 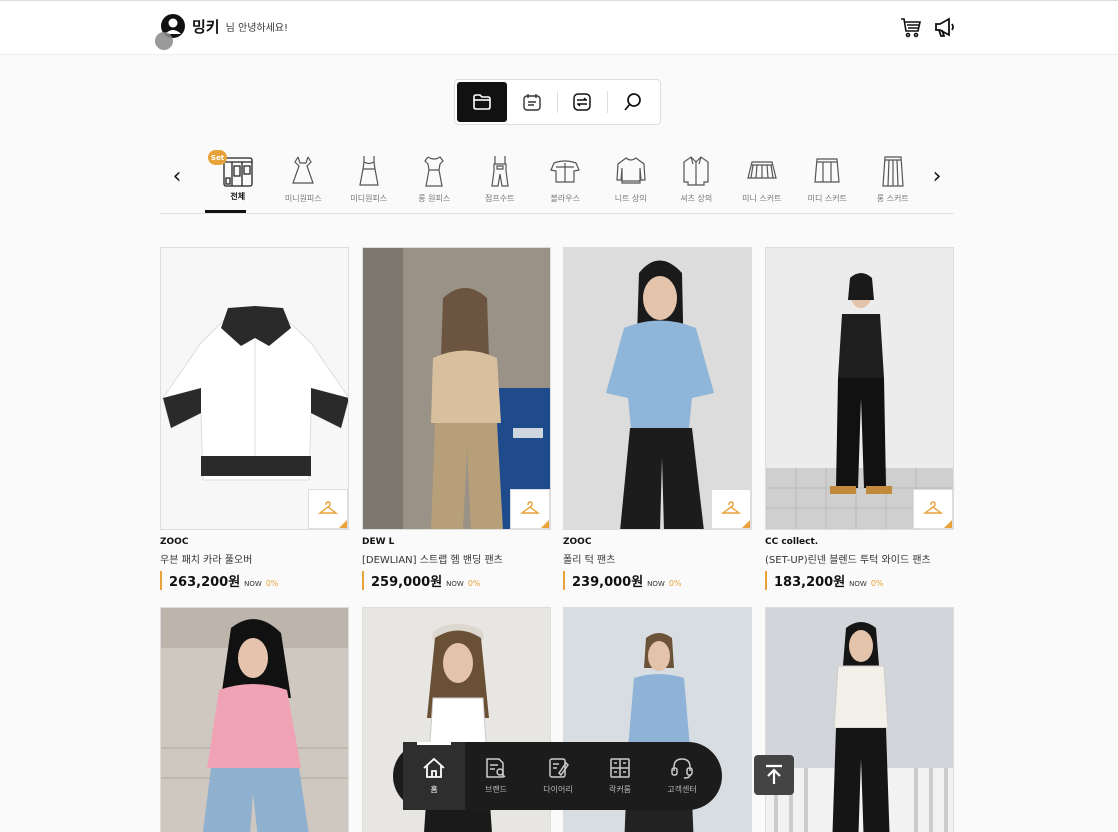 What do you see at coordinates (205, 582) in the screenshot?
I see `product-price: 263,200원` at bounding box center [205, 582].